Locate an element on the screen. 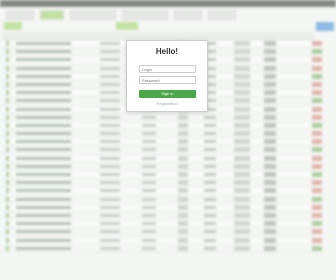 The image size is (336, 280). registration-link: Registration is located at coordinates (167, 103).